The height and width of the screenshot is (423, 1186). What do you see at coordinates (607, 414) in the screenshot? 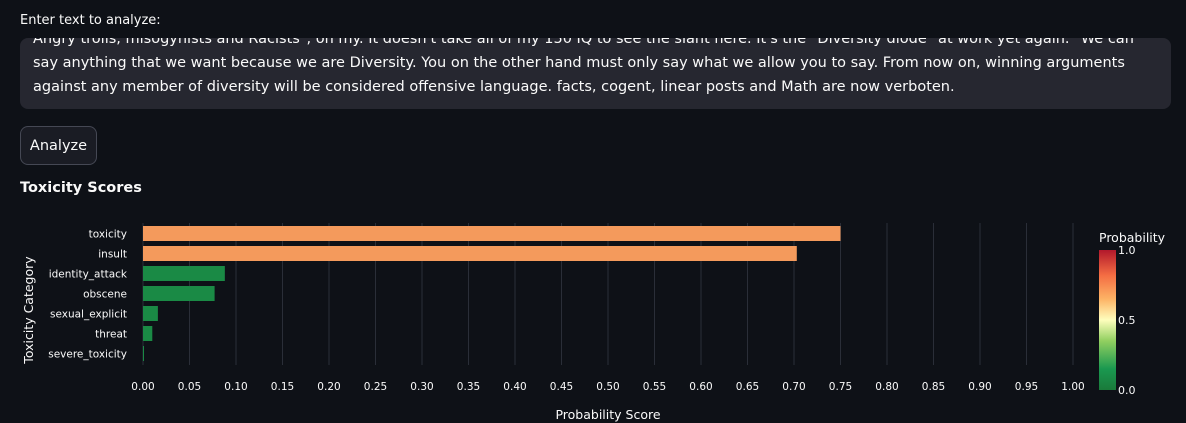
I see `x-axis-title: Probability Score` at bounding box center [607, 414].